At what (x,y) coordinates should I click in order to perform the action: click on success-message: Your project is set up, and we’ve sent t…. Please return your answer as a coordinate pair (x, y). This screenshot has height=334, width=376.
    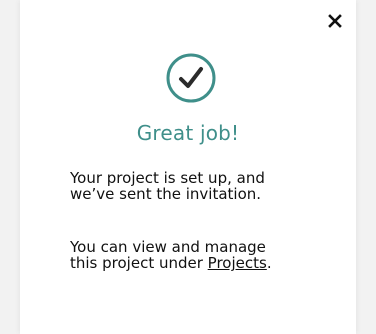
    Looking at the image, I should click on (200, 186).